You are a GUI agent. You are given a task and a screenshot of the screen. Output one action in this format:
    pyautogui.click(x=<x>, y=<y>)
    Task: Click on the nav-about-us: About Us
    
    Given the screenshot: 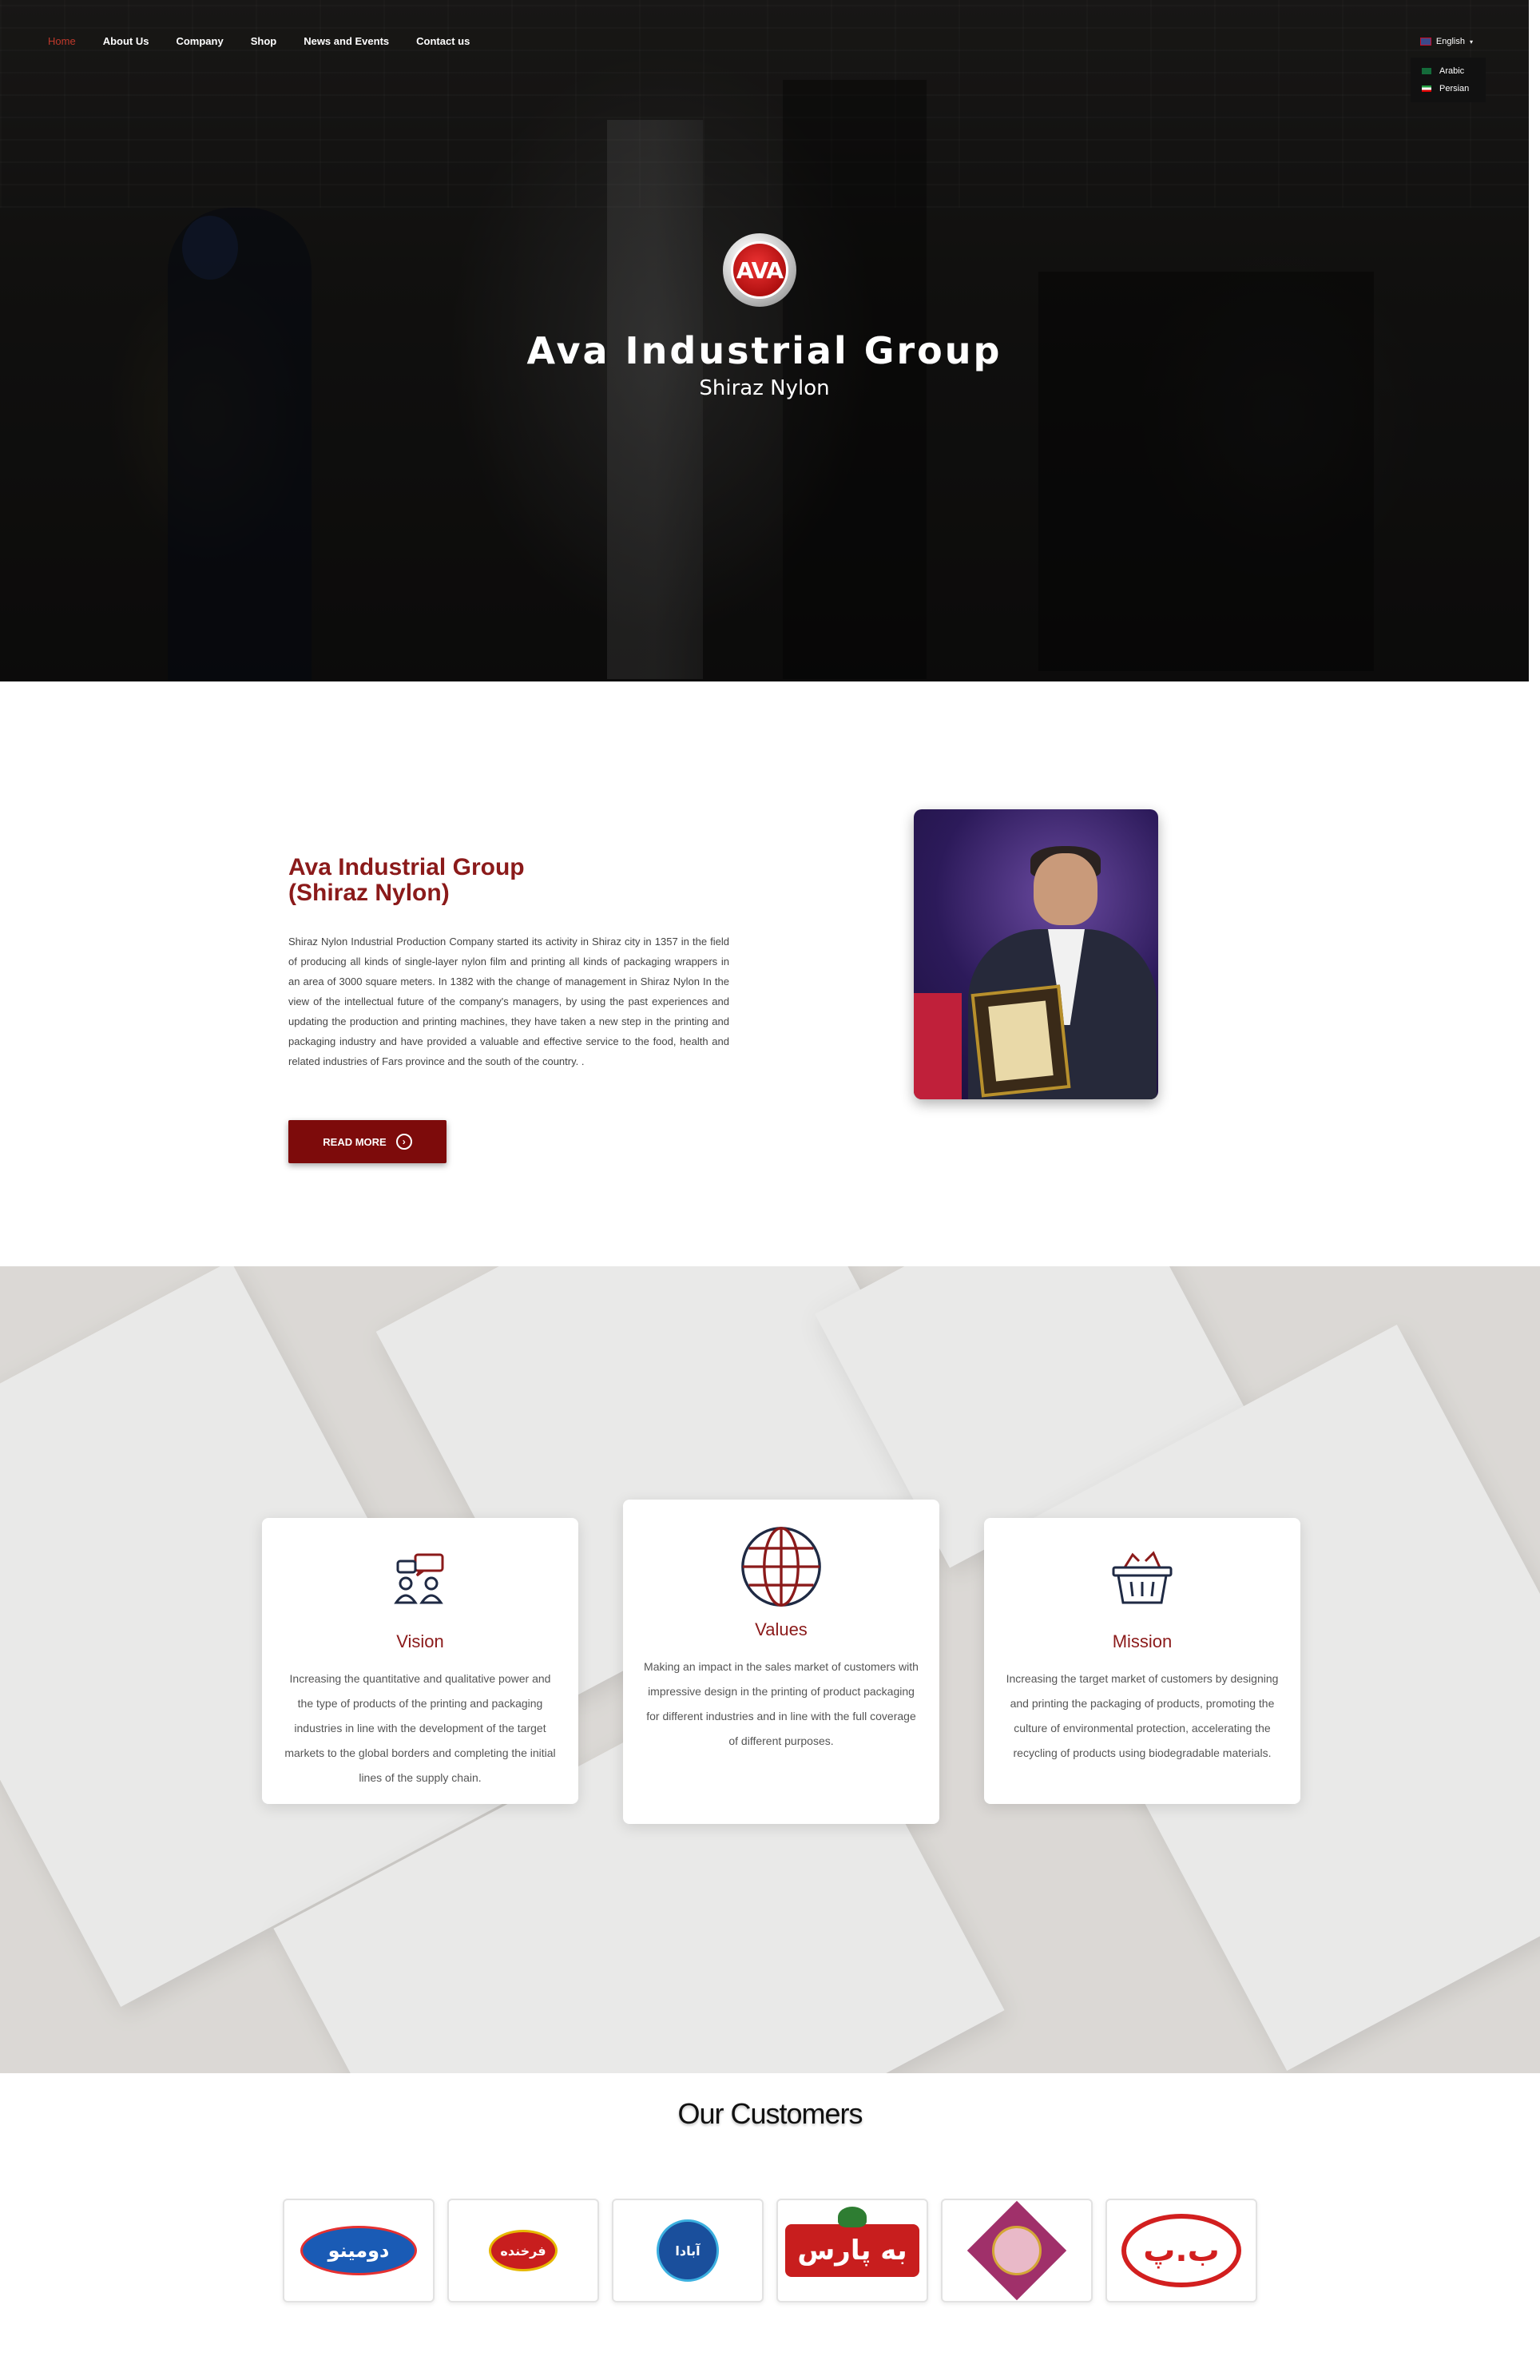 What is the action you would take?
    pyautogui.click(x=126, y=41)
    